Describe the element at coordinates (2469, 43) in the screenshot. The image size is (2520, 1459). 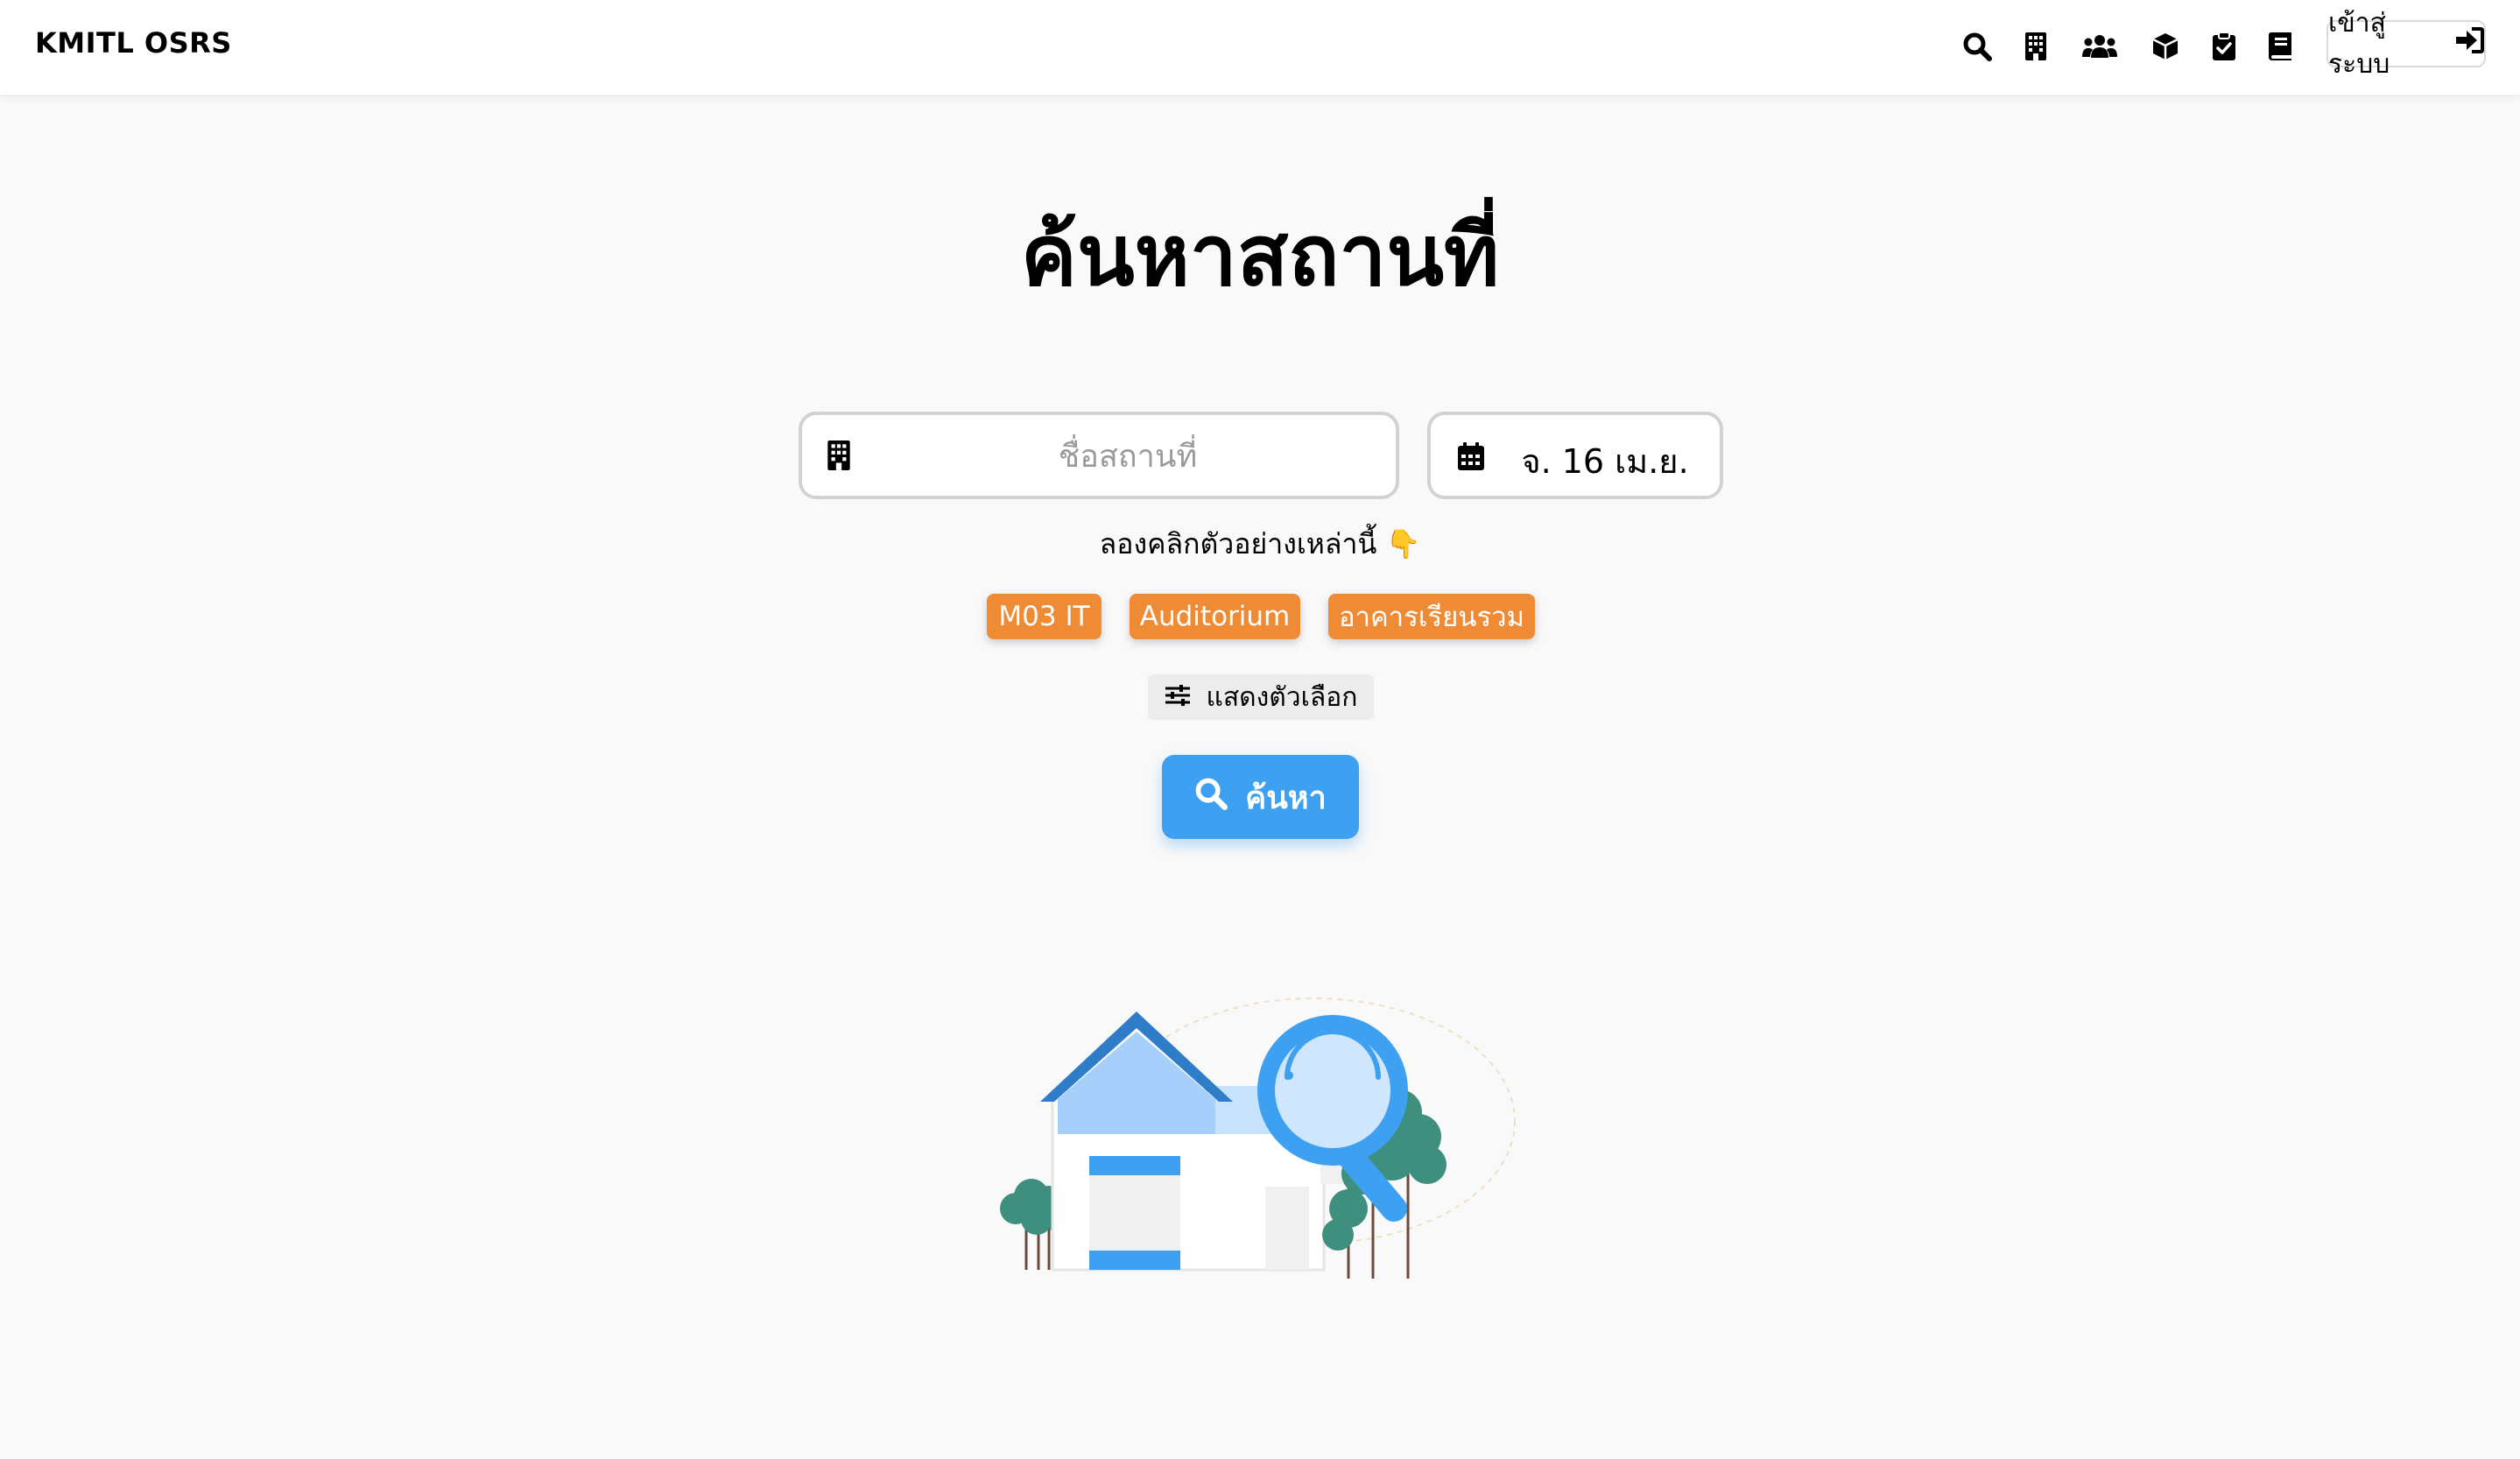
I see `sign-in-icon` at that location.